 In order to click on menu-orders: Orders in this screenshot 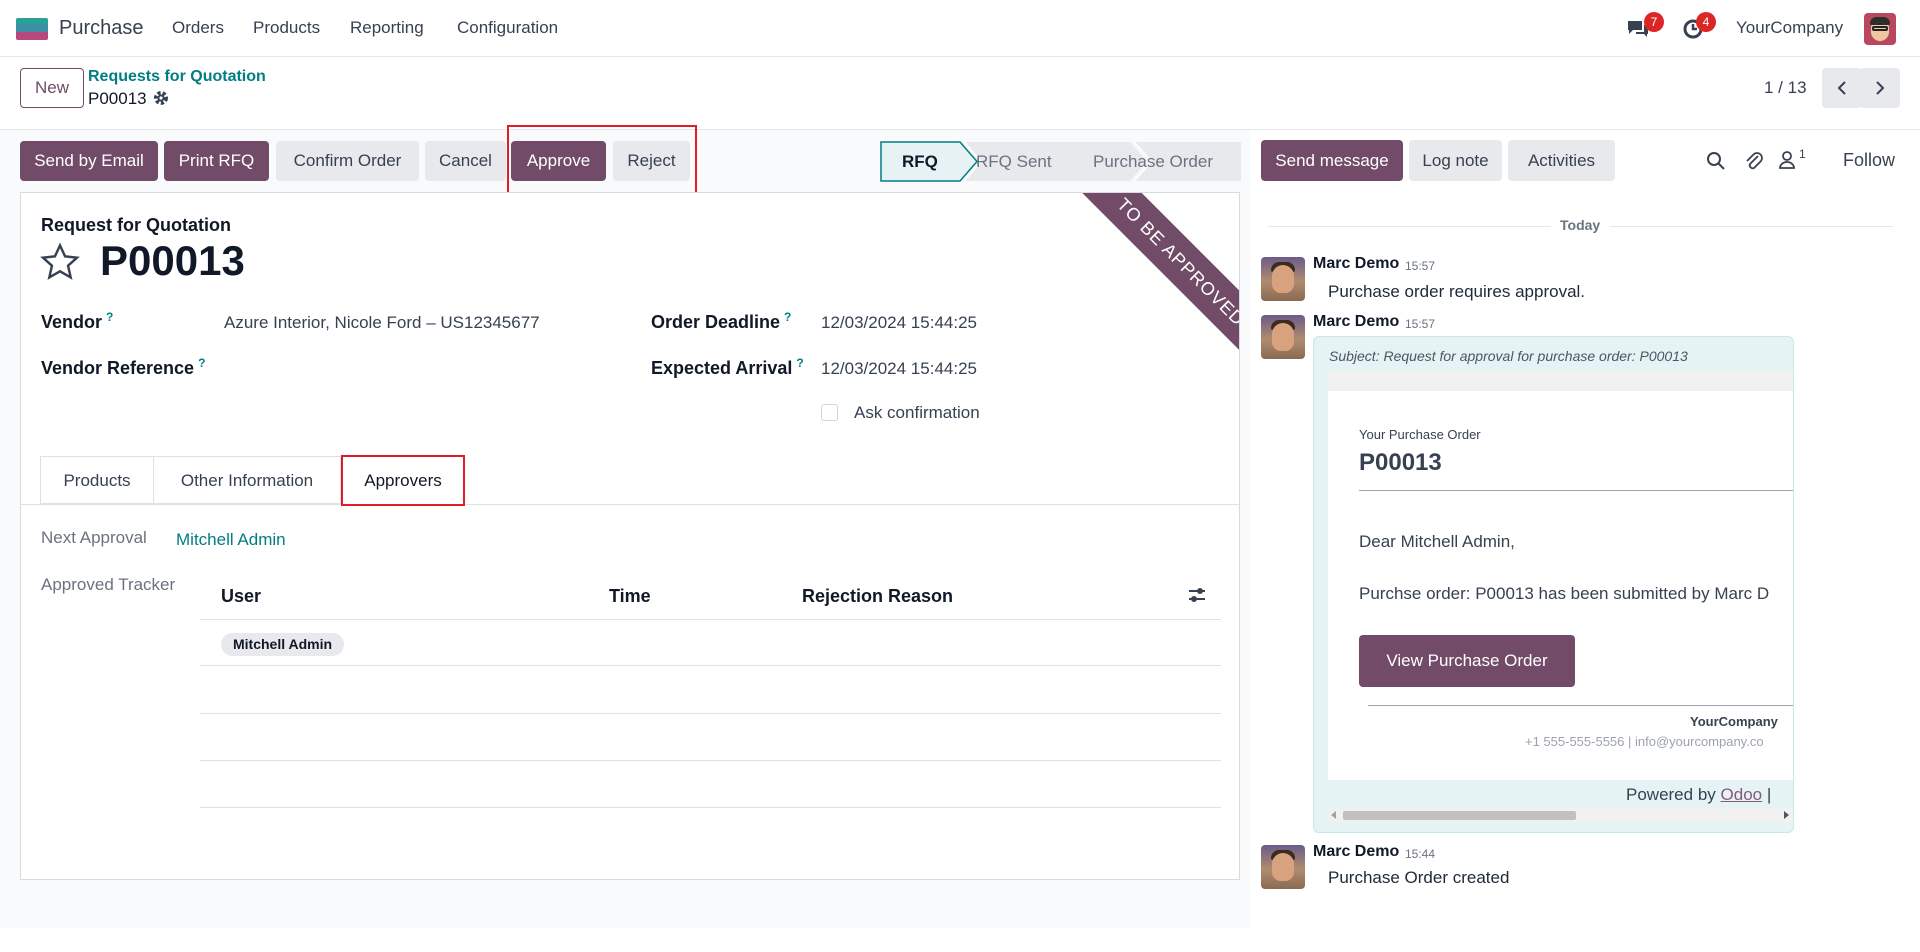, I will do `click(198, 28)`.